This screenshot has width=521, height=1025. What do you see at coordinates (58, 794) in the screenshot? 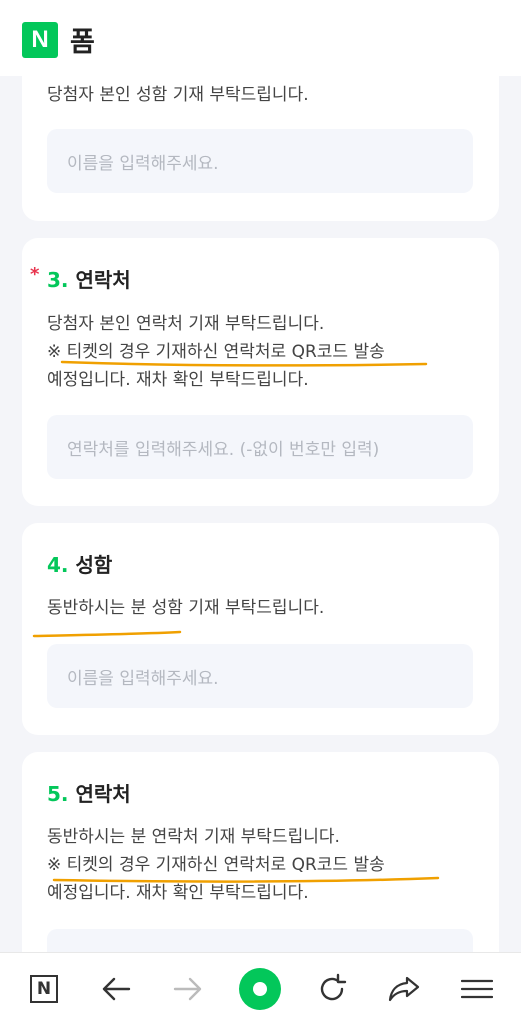
I see `question-number: 5.` at bounding box center [58, 794].